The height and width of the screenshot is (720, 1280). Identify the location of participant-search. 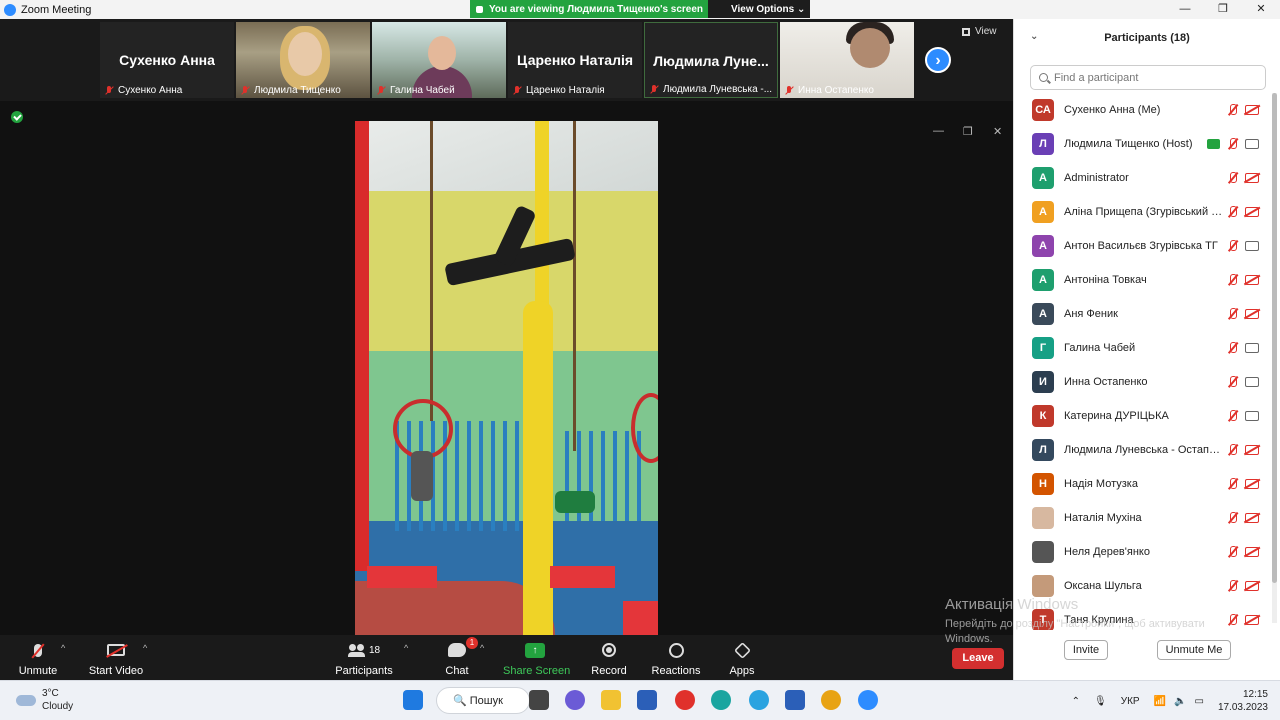
(1148, 77).